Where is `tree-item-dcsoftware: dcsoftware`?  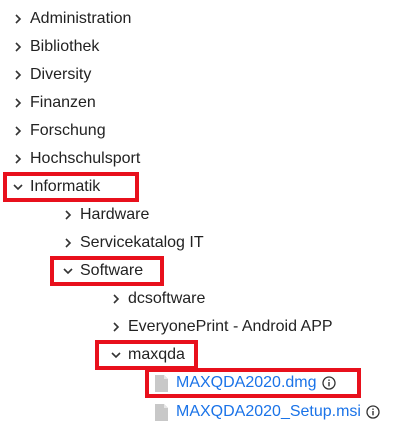 tree-item-dcsoftware: dcsoftware is located at coordinates (157, 299).